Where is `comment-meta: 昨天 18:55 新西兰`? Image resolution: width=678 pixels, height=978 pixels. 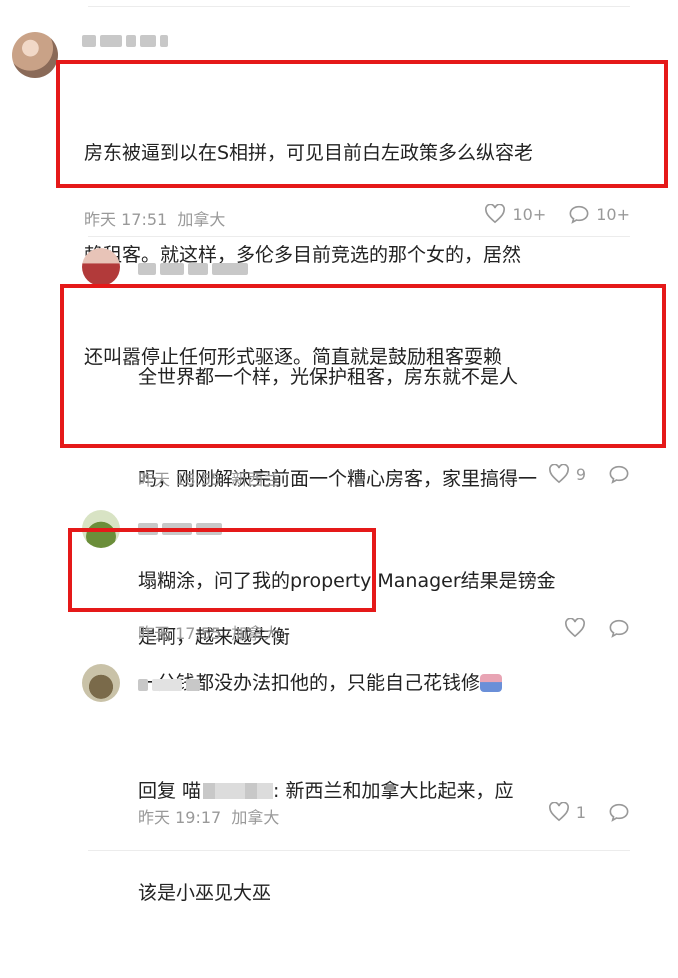 comment-meta: 昨天 18:55 新西兰 is located at coordinates (208, 478).